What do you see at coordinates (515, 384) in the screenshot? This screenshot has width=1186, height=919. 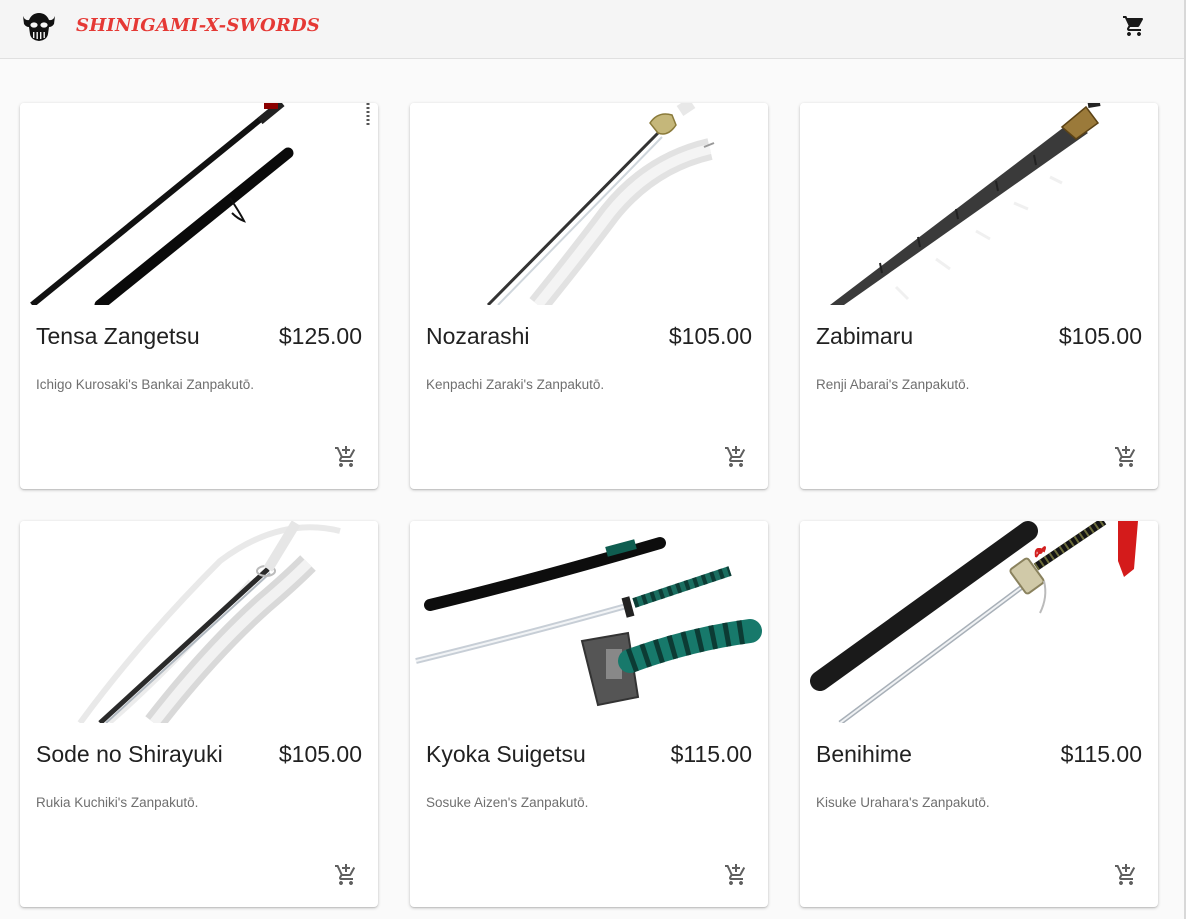 I see `product-description: Kenpachi Zaraki's Zanpakutō.` at bounding box center [515, 384].